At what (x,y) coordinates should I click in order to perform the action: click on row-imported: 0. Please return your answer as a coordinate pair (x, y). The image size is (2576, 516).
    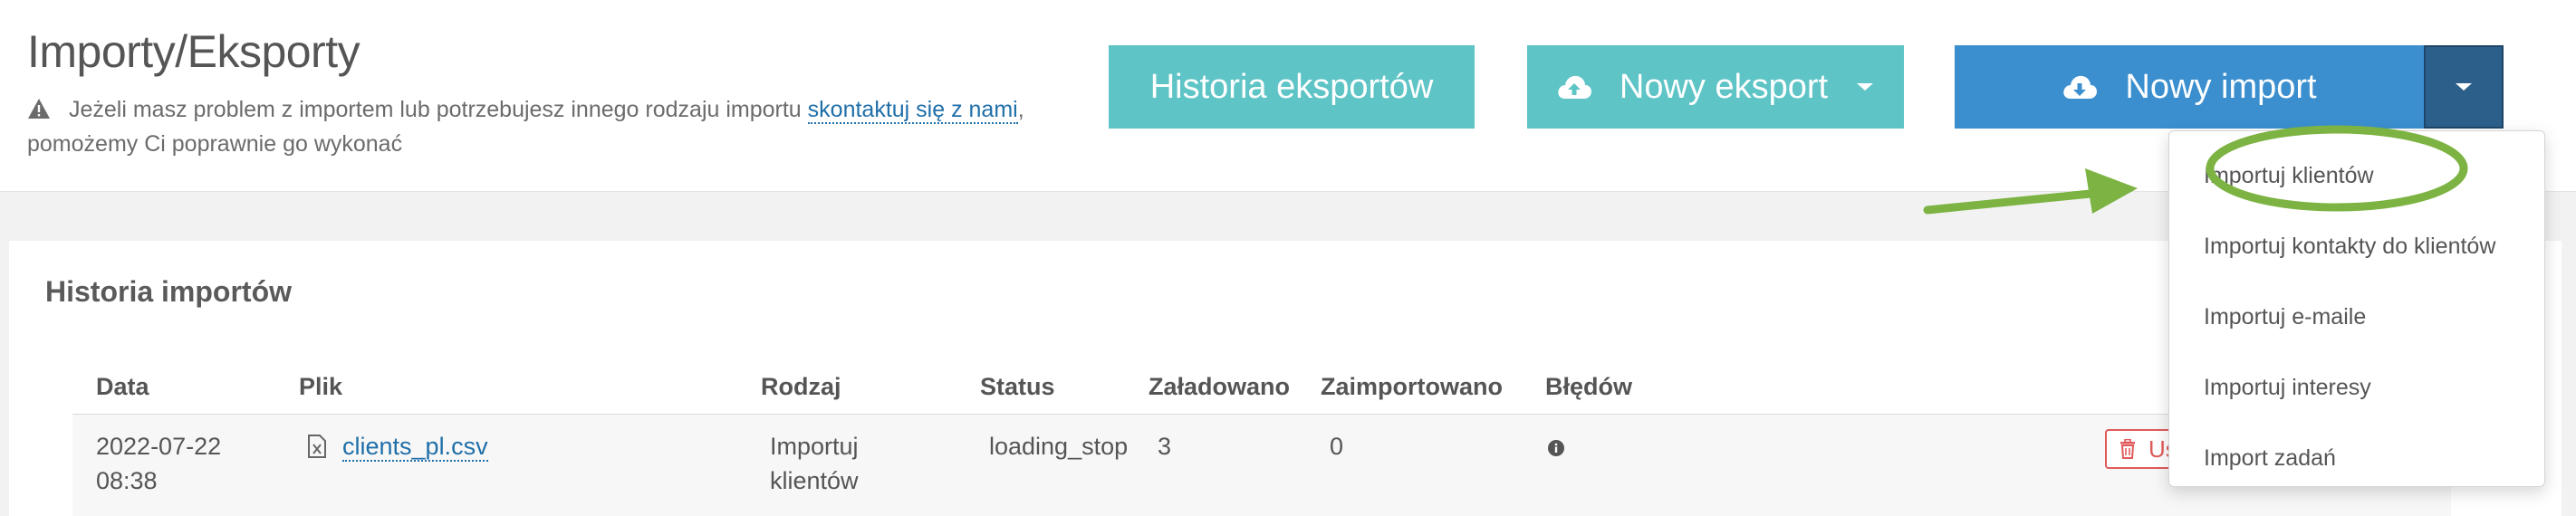
    Looking at the image, I should click on (1337, 446).